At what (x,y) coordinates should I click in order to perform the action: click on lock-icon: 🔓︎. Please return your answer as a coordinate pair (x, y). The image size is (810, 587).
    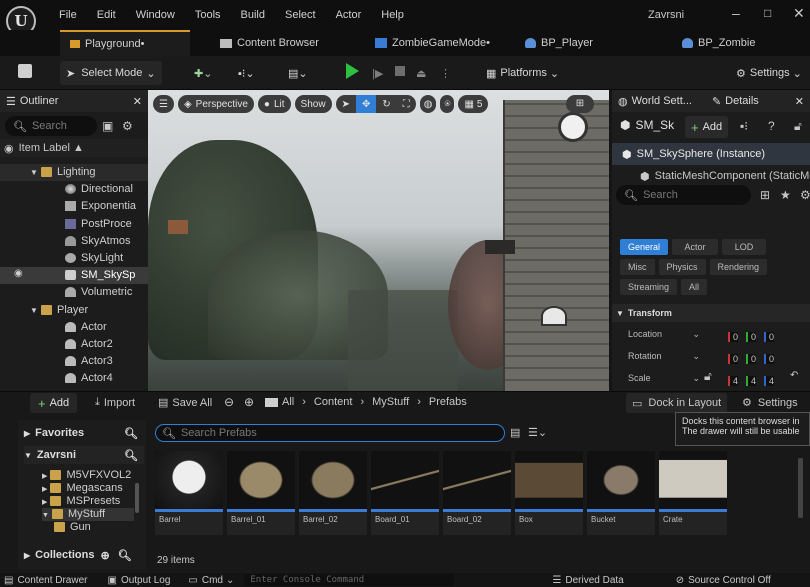
    Looking at the image, I should click on (798, 126).